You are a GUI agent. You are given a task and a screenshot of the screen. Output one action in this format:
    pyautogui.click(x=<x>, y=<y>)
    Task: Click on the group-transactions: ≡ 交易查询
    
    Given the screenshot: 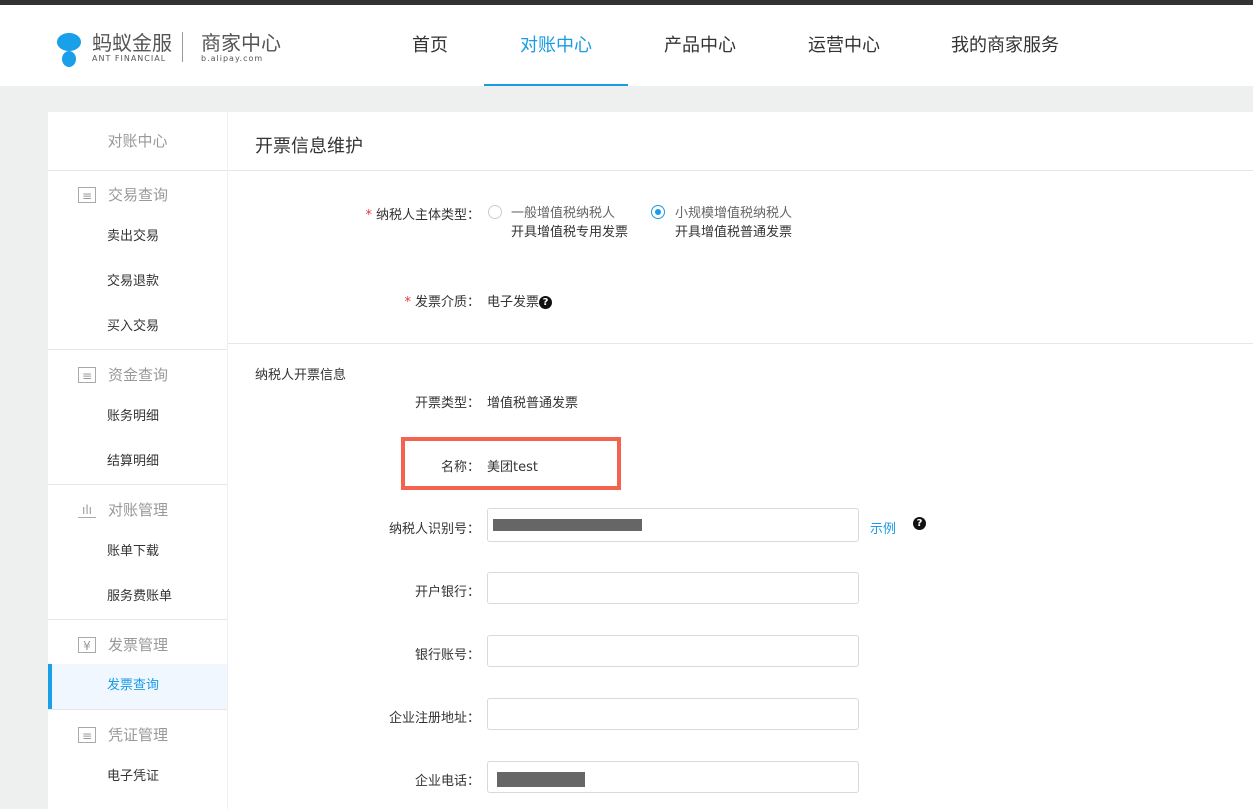 What is the action you would take?
    pyautogui.click(x=123, y=194)
    